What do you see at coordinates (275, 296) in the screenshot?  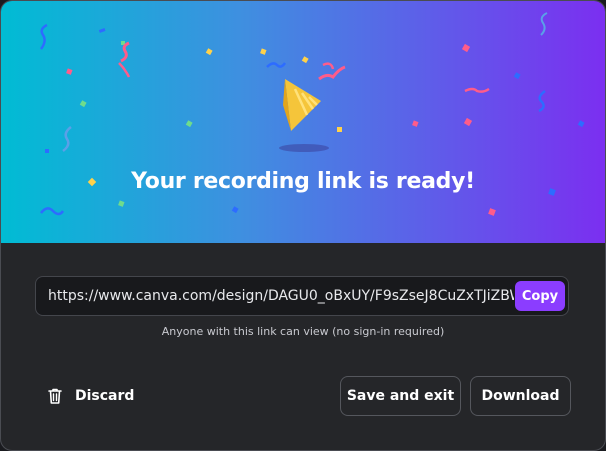 I see `share-link-input` at bounding box center [275, 296].